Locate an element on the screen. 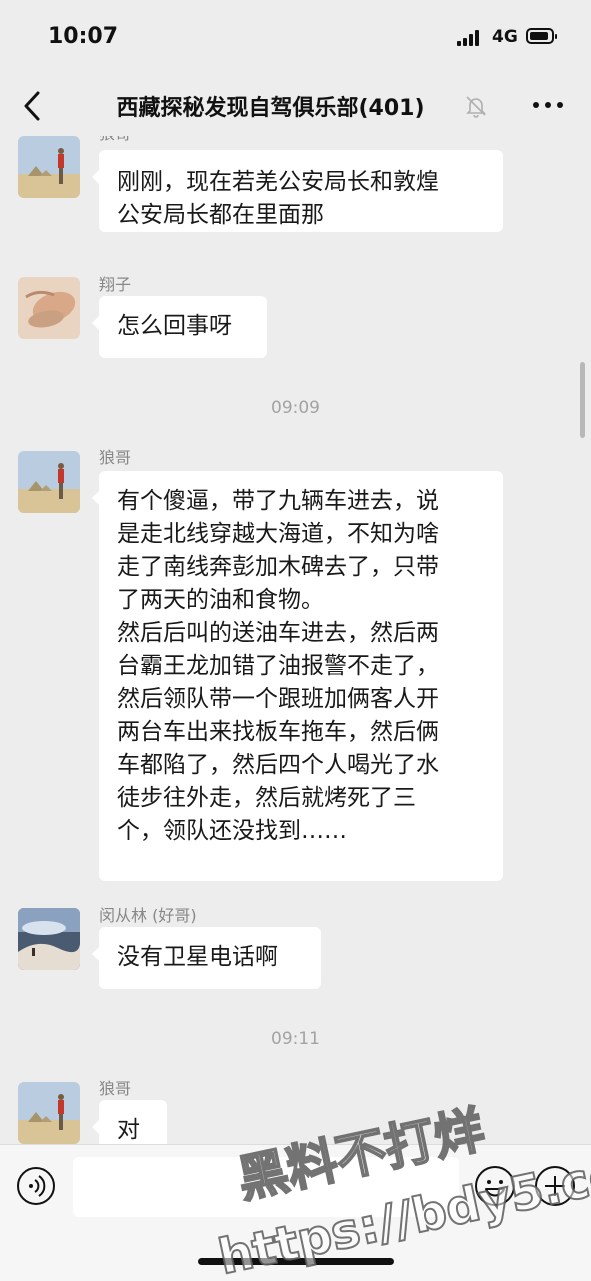 This screenshot has height=1281, width=591. message-bubble: 对 is located at coordinates (129, 1122).